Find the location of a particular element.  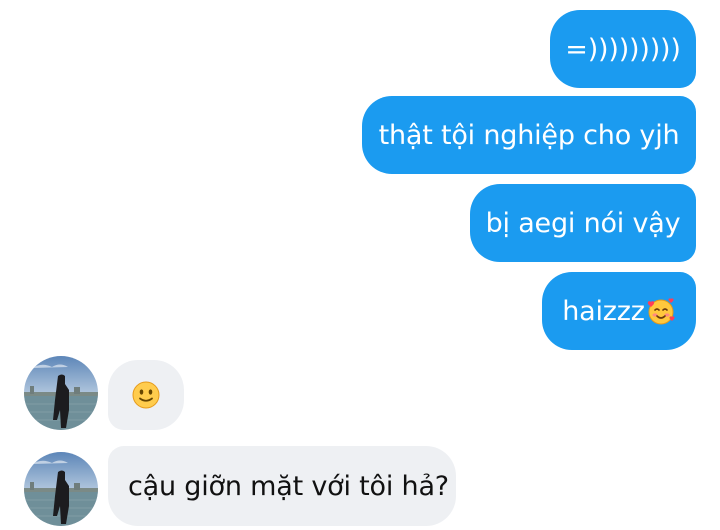

message-text: =))))))))) is located at coordinates (623, 49).